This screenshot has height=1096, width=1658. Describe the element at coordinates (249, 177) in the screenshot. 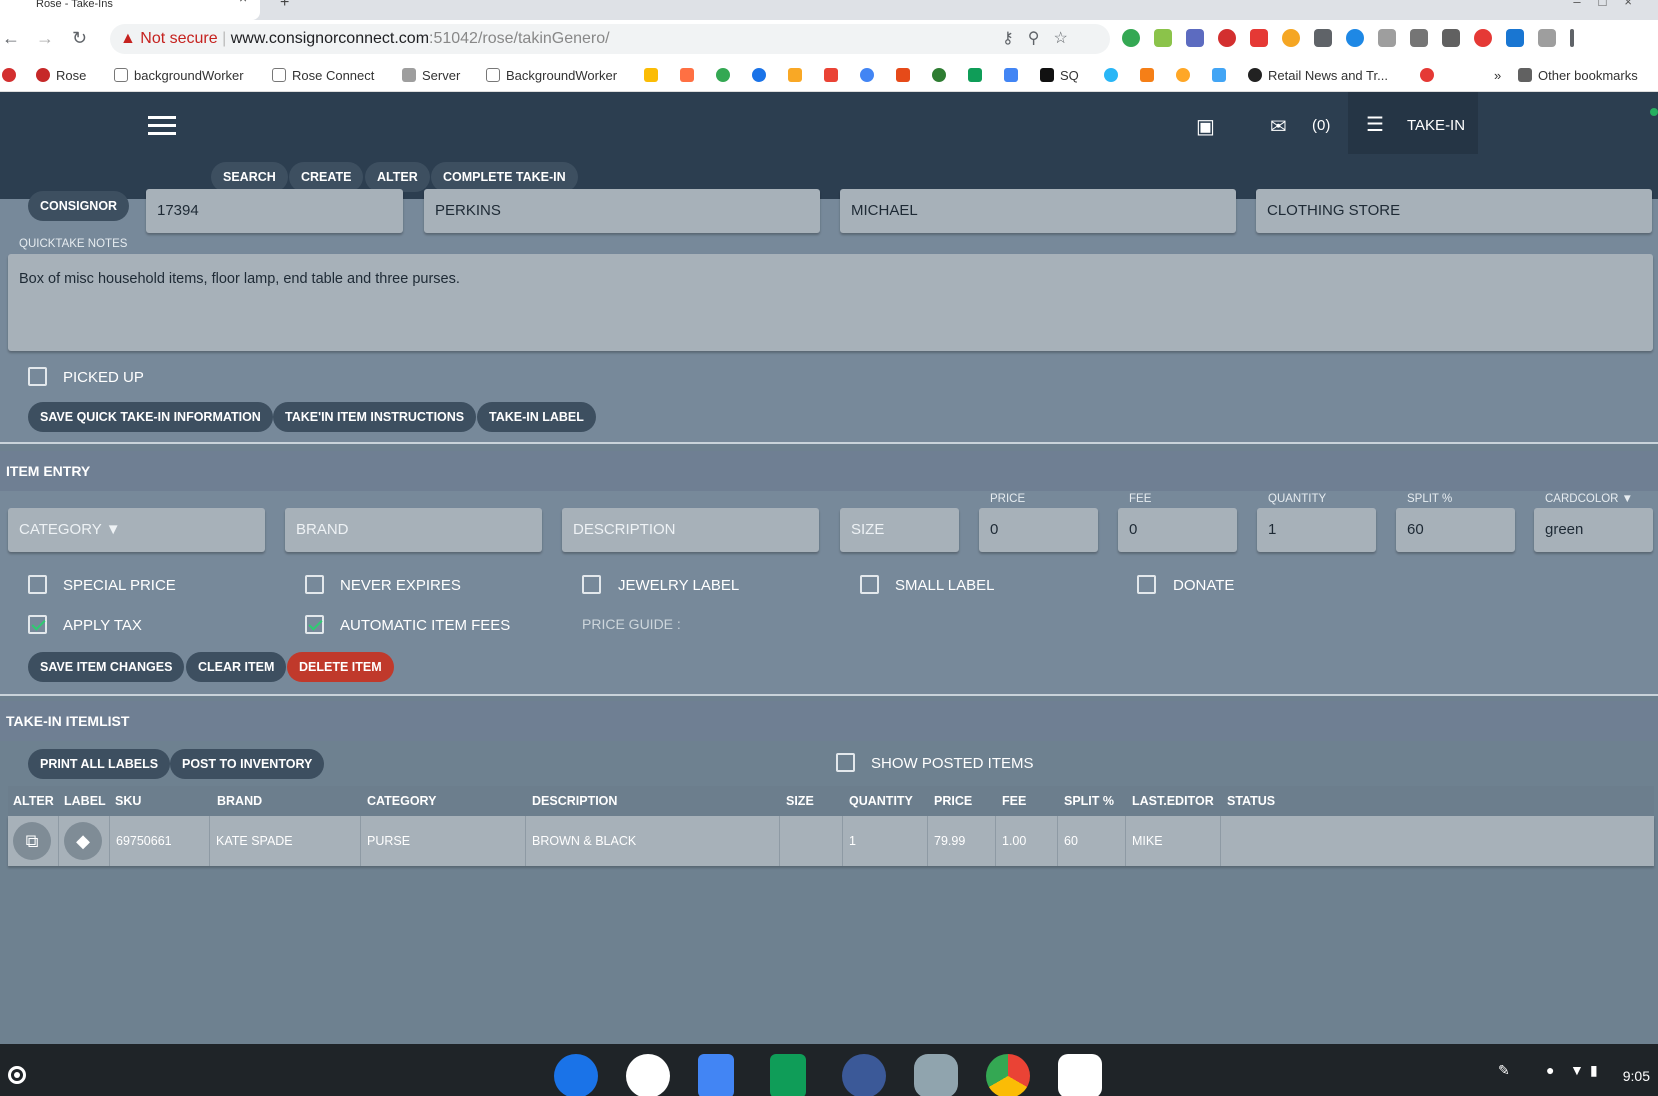

I see `search-button: SEARCH` at that location.